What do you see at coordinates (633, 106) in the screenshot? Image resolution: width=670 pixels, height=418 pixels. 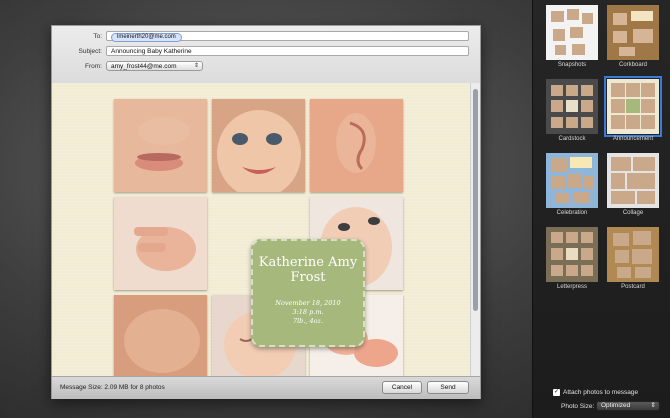 I see `theme-announcement` at bounding box center [633, 106].